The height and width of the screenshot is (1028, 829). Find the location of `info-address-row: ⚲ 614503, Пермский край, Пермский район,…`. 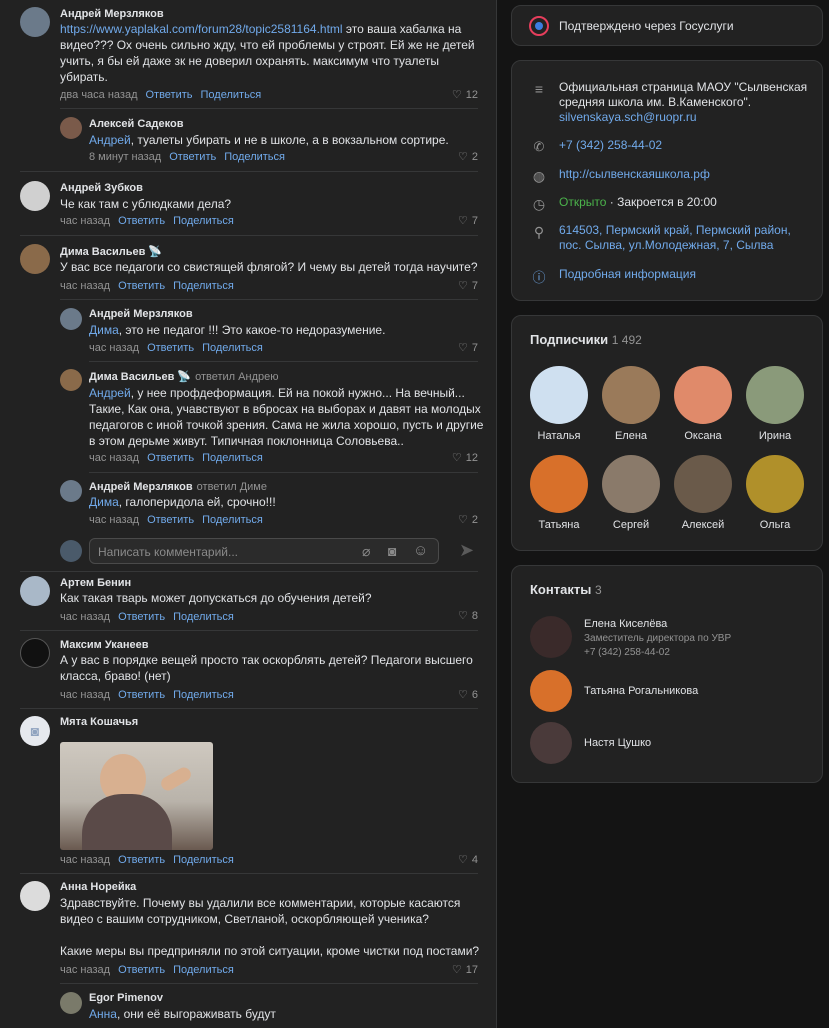

info-address-row: ⚲ 614503, Пермский край, Пермский район,… is located at coordinates (669, 238).